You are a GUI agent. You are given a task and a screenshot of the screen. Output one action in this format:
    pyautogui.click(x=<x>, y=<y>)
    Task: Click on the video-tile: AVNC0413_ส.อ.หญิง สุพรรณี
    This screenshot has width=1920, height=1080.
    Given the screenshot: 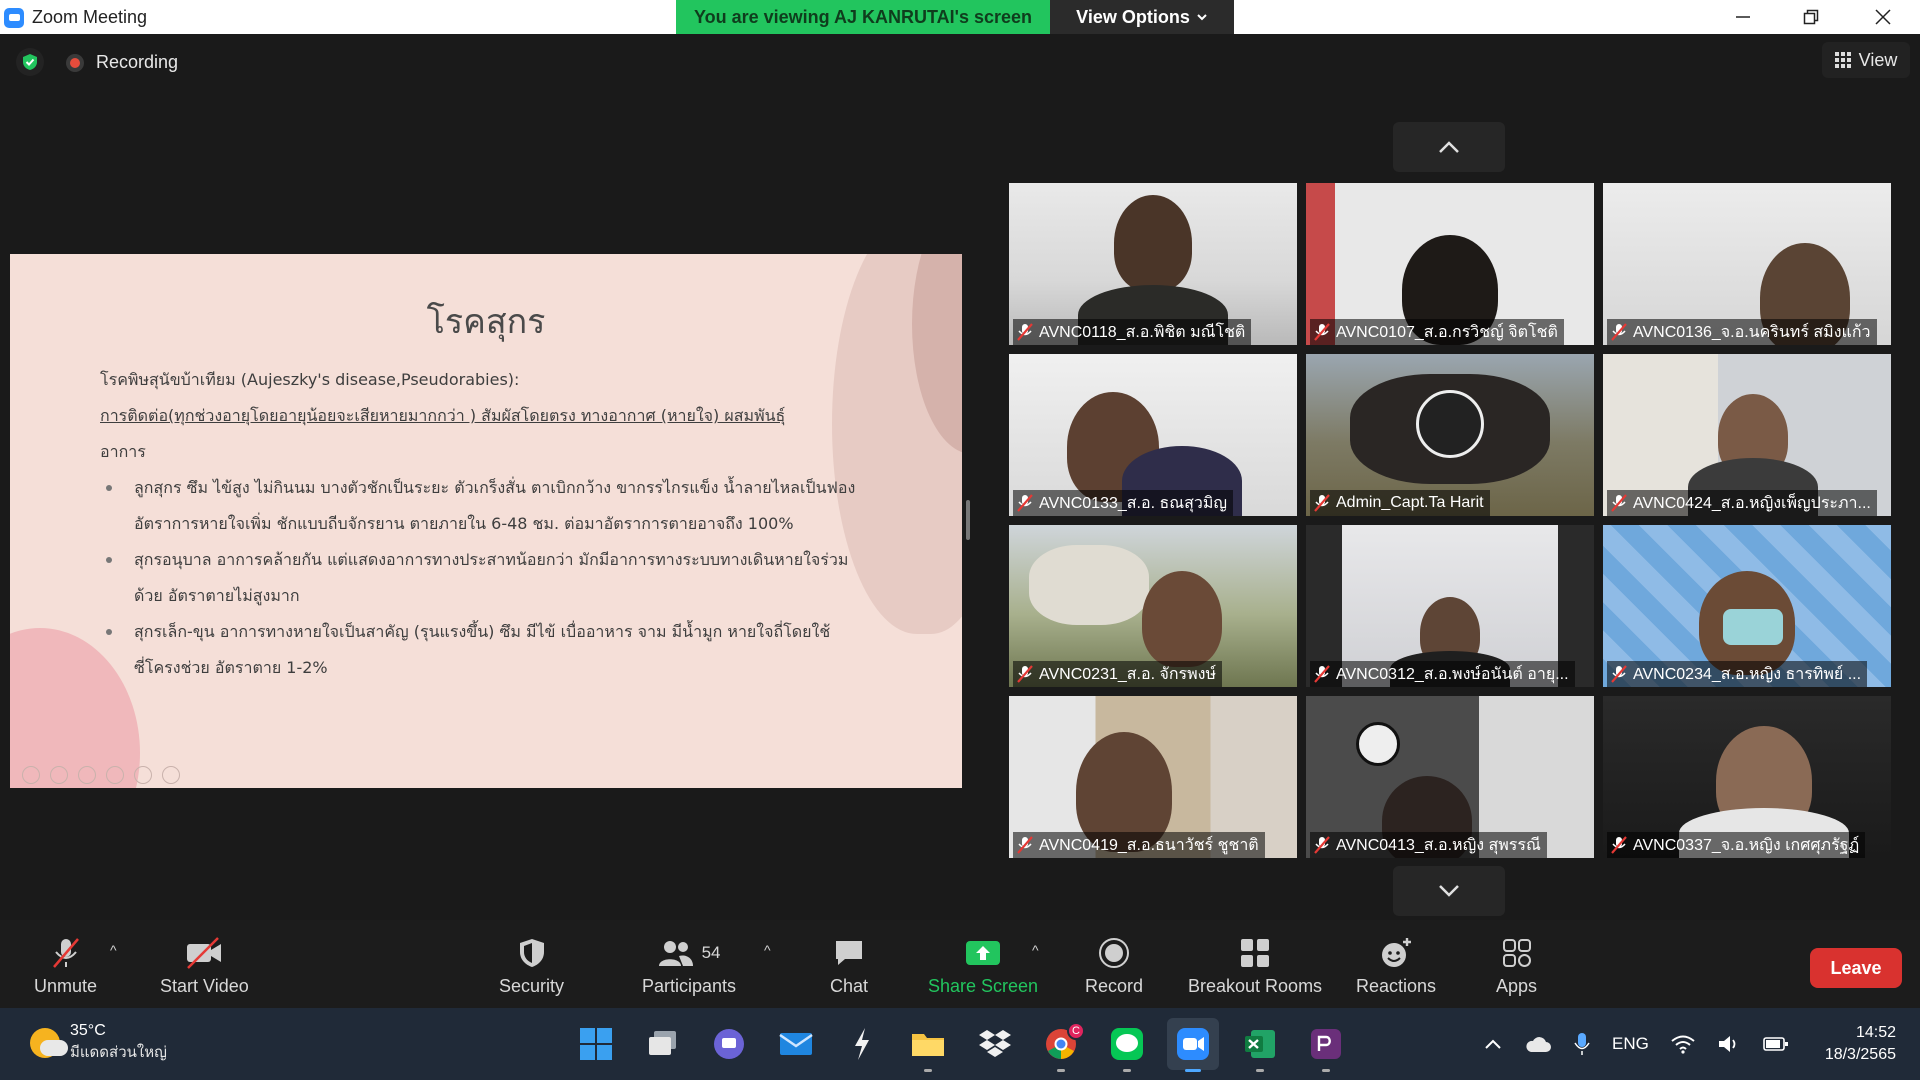 What is the action you would take?
    pyautogui.click(x=1450, y=777)
    